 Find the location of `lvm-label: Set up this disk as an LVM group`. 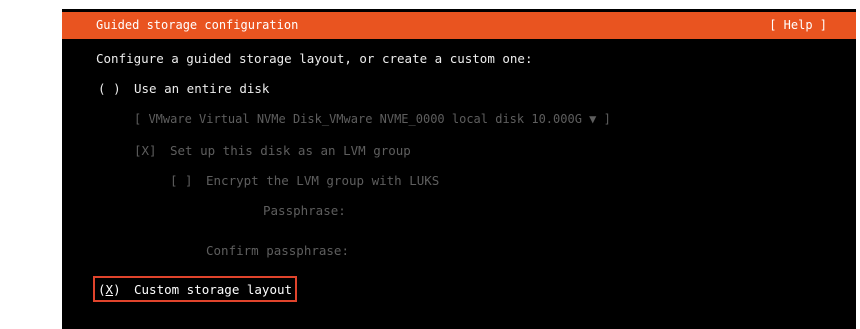

lvm-label: Set up this disk as an LVM group is located at coordinates (290, 150).